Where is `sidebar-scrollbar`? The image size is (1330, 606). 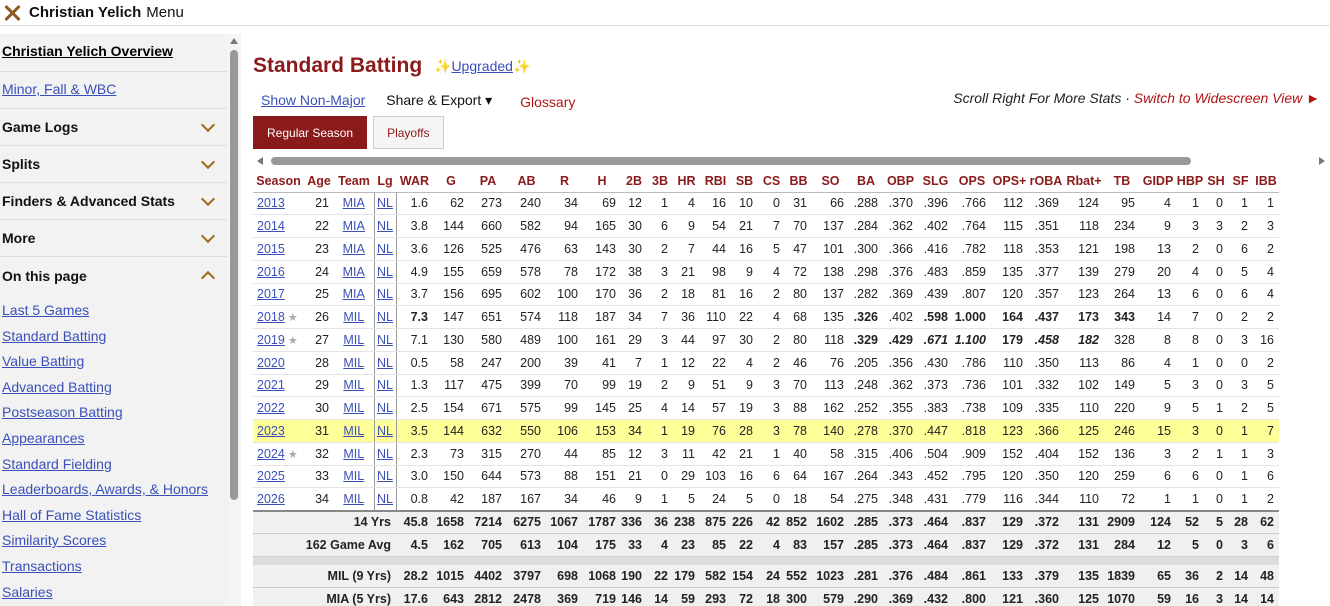
sidebar-scrollbar is located at coordinates (234, 320).